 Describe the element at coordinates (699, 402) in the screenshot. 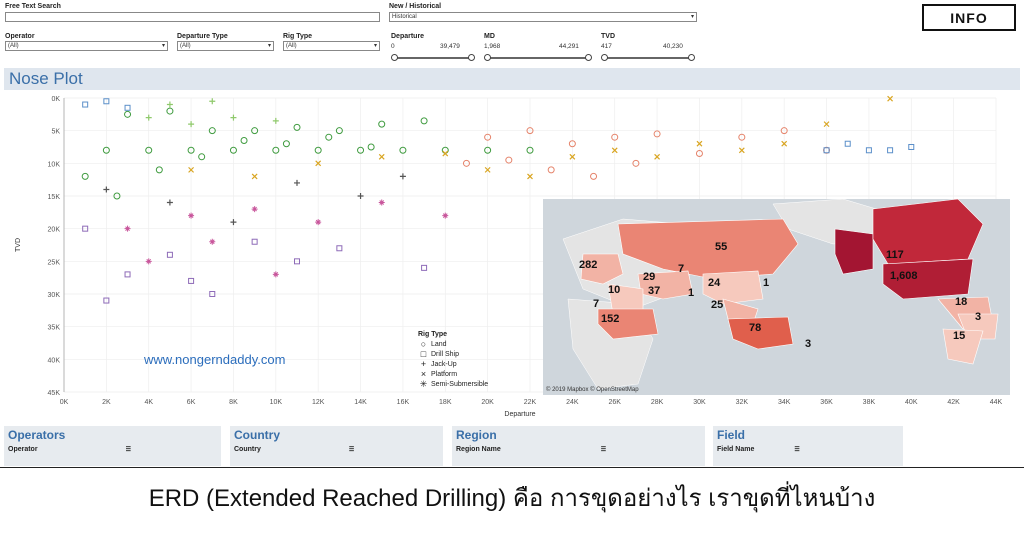

I see `x-tick-label: 30K` at that location.